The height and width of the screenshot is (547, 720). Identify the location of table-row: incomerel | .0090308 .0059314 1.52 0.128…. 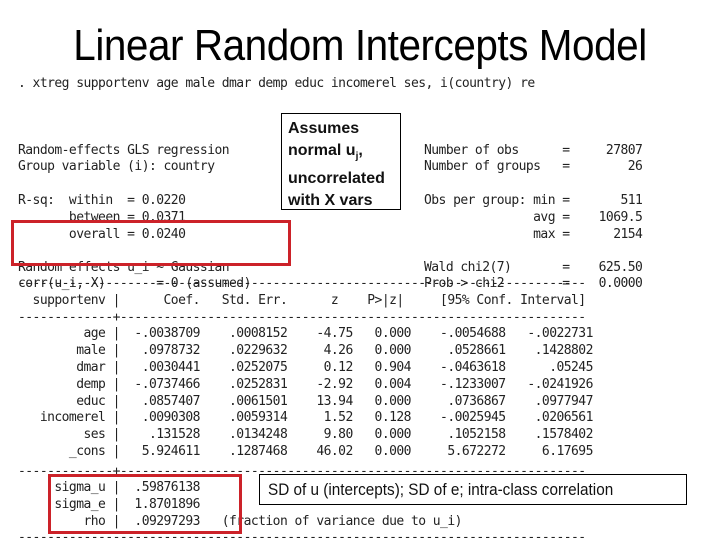
(306, 418).